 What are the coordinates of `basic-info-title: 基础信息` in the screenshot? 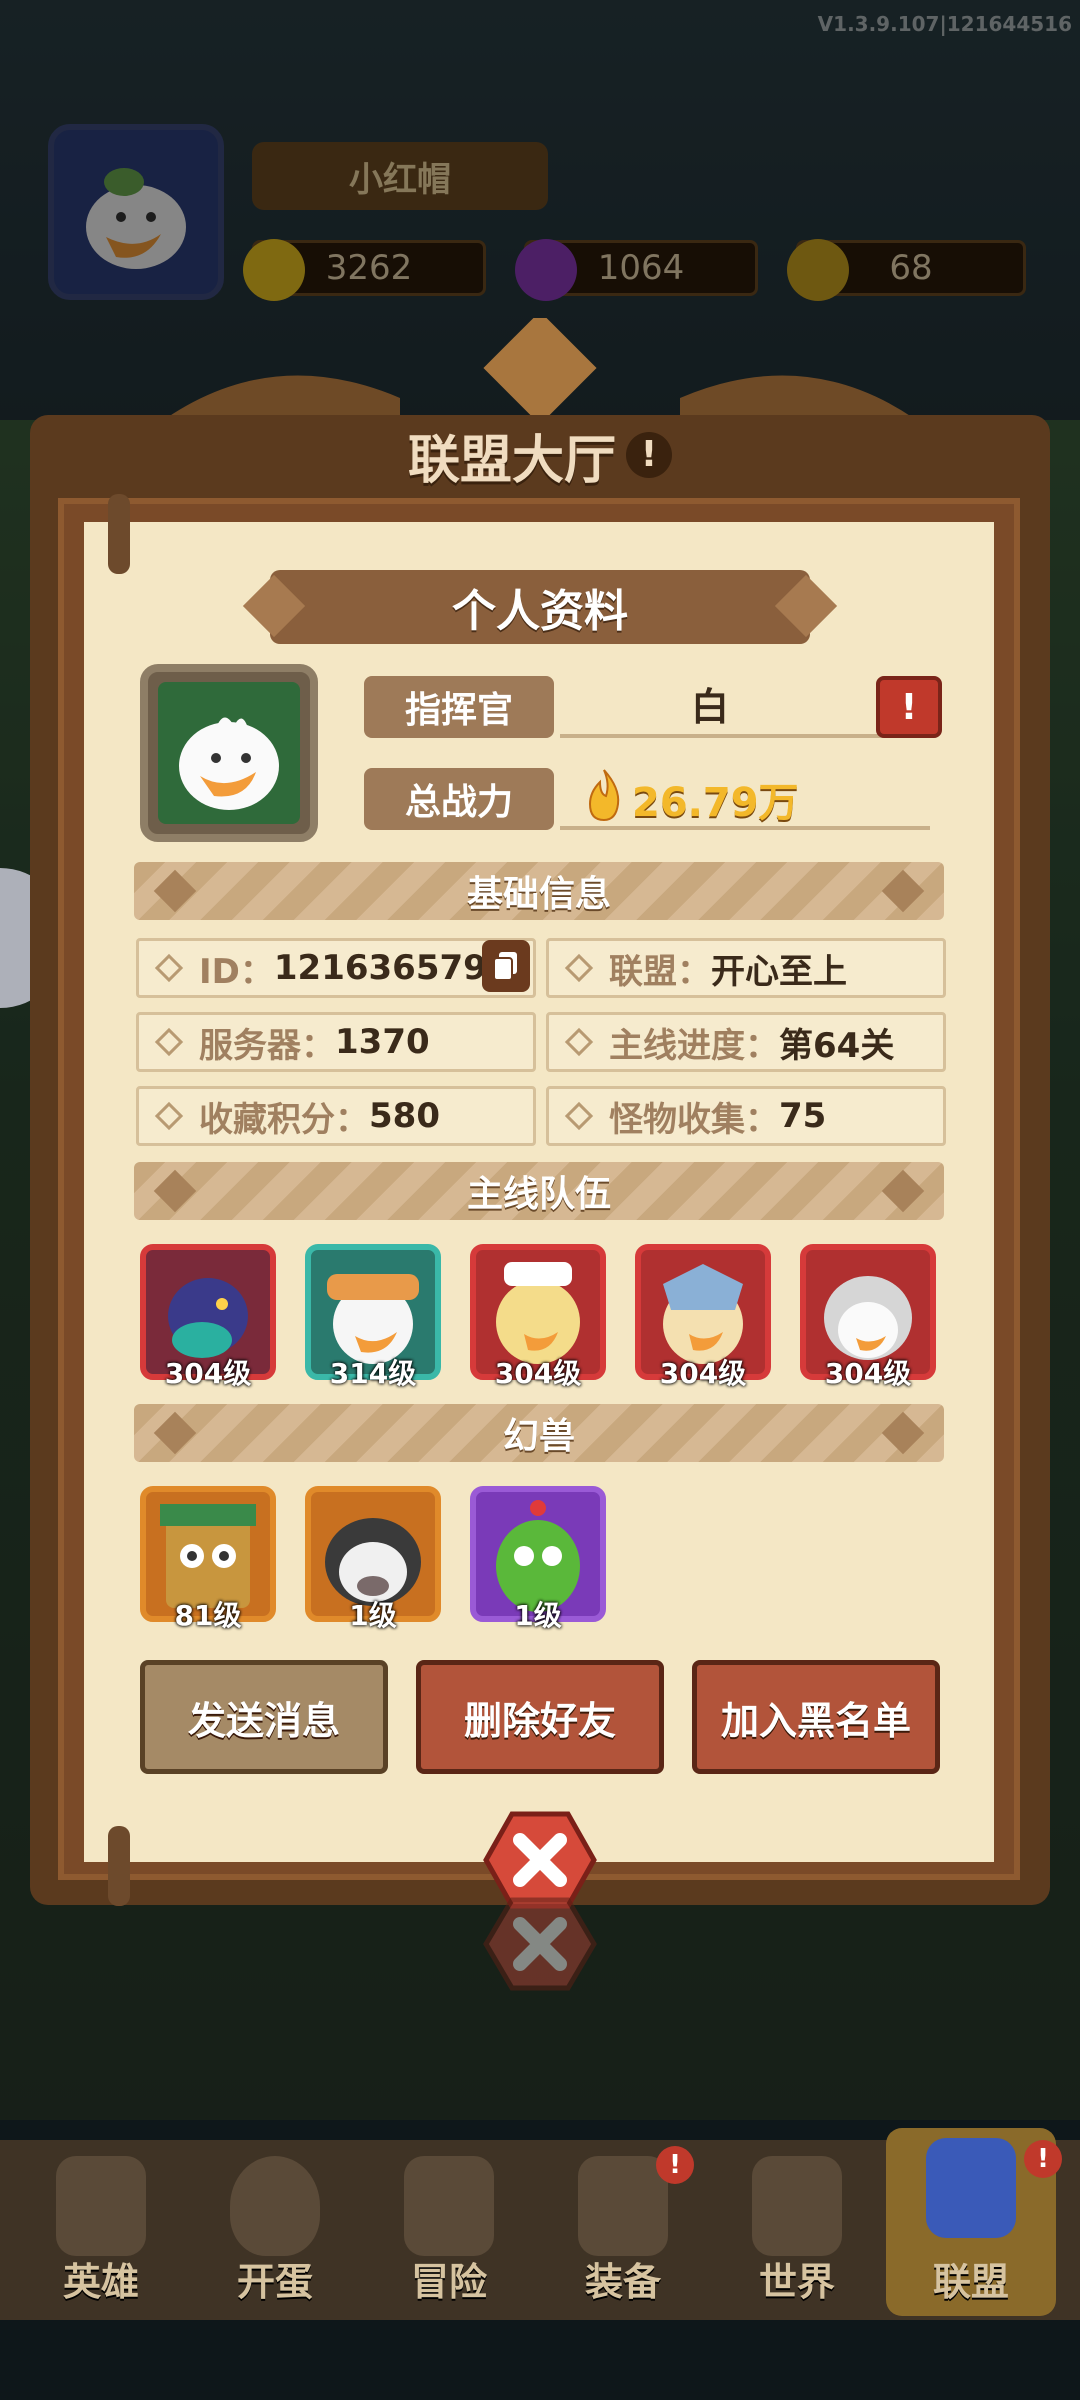 It's located at (538, 894).